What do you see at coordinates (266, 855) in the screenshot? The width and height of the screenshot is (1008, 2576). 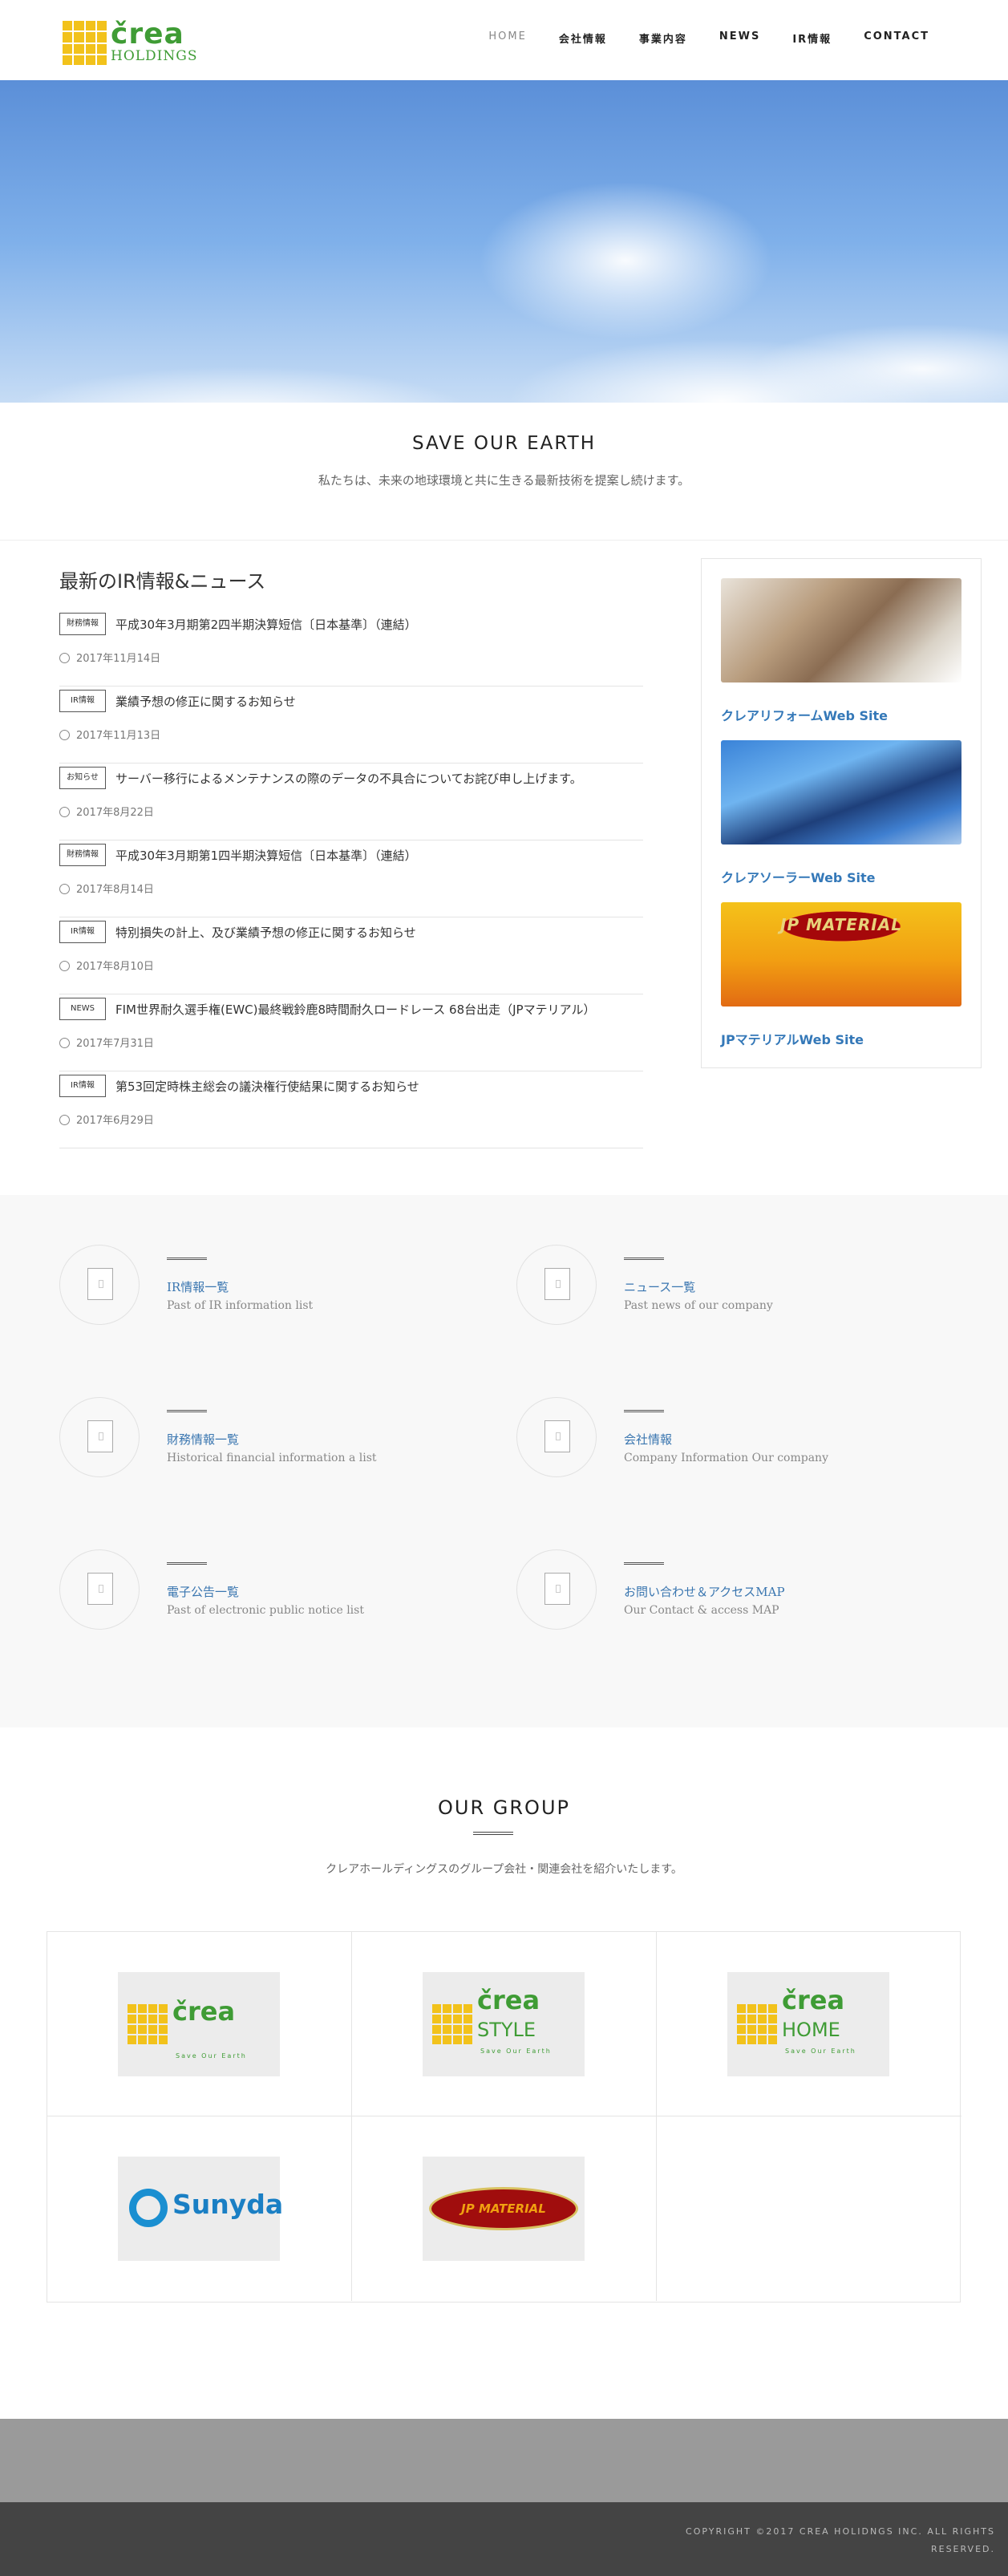 I see `news-title-link: 平成30年3月期第1四半期決算短信〔日本基準〕（連結）` at bounding box center [266, 855].